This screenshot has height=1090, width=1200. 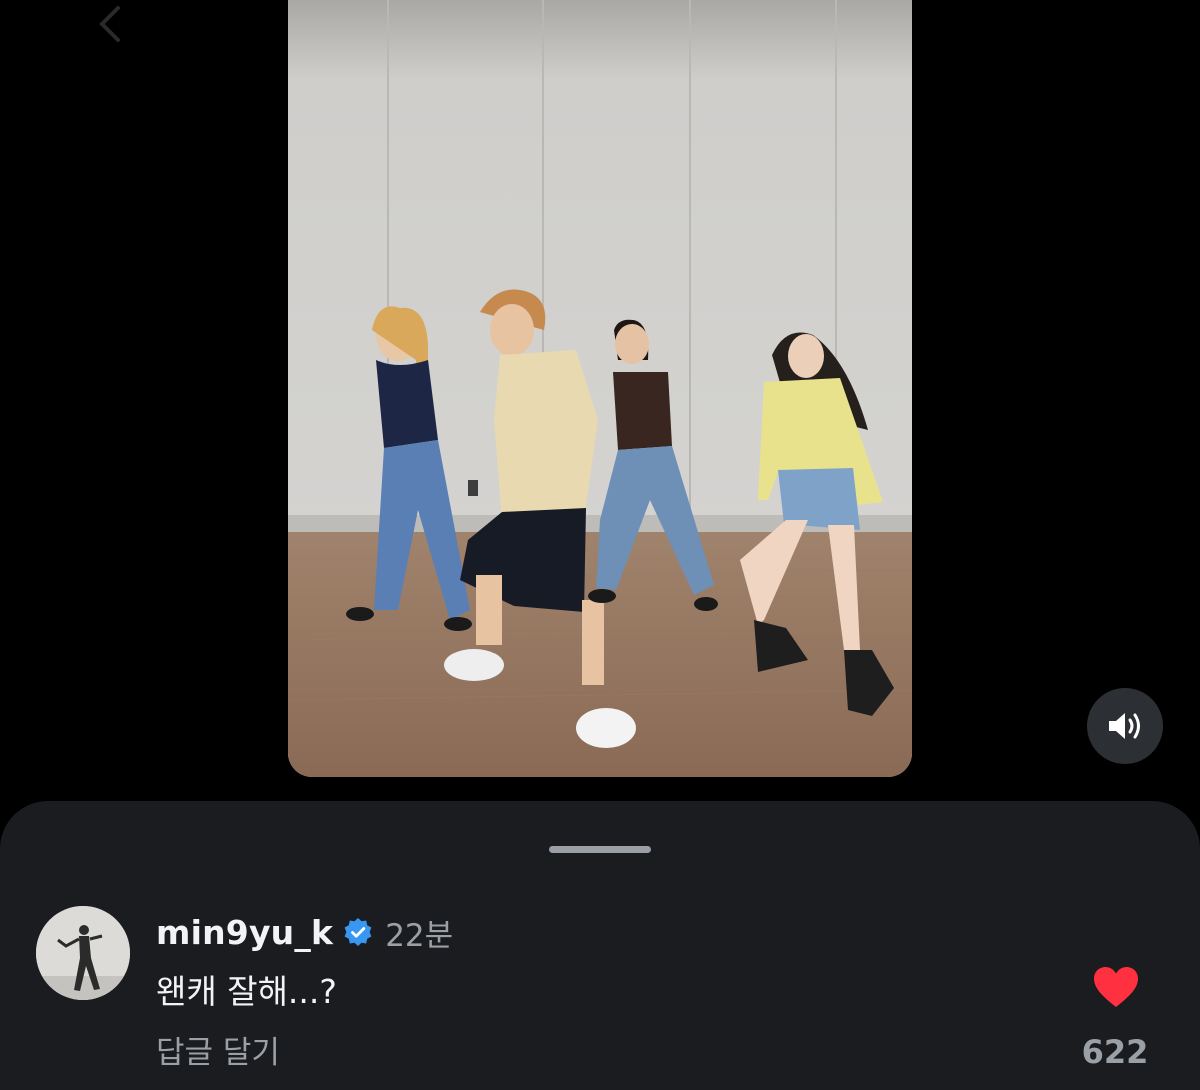 What do you see at coordinates (600, 849) in the screenshot?
I see `drag-handle` at bounding box center [600, 849].